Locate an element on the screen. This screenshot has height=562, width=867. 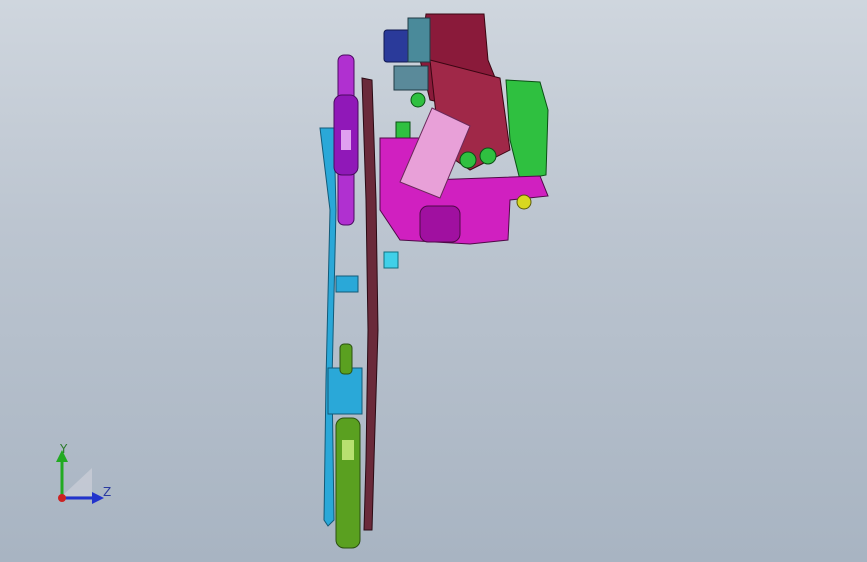
cage-outer-plate is located at coordinates (328, 327).